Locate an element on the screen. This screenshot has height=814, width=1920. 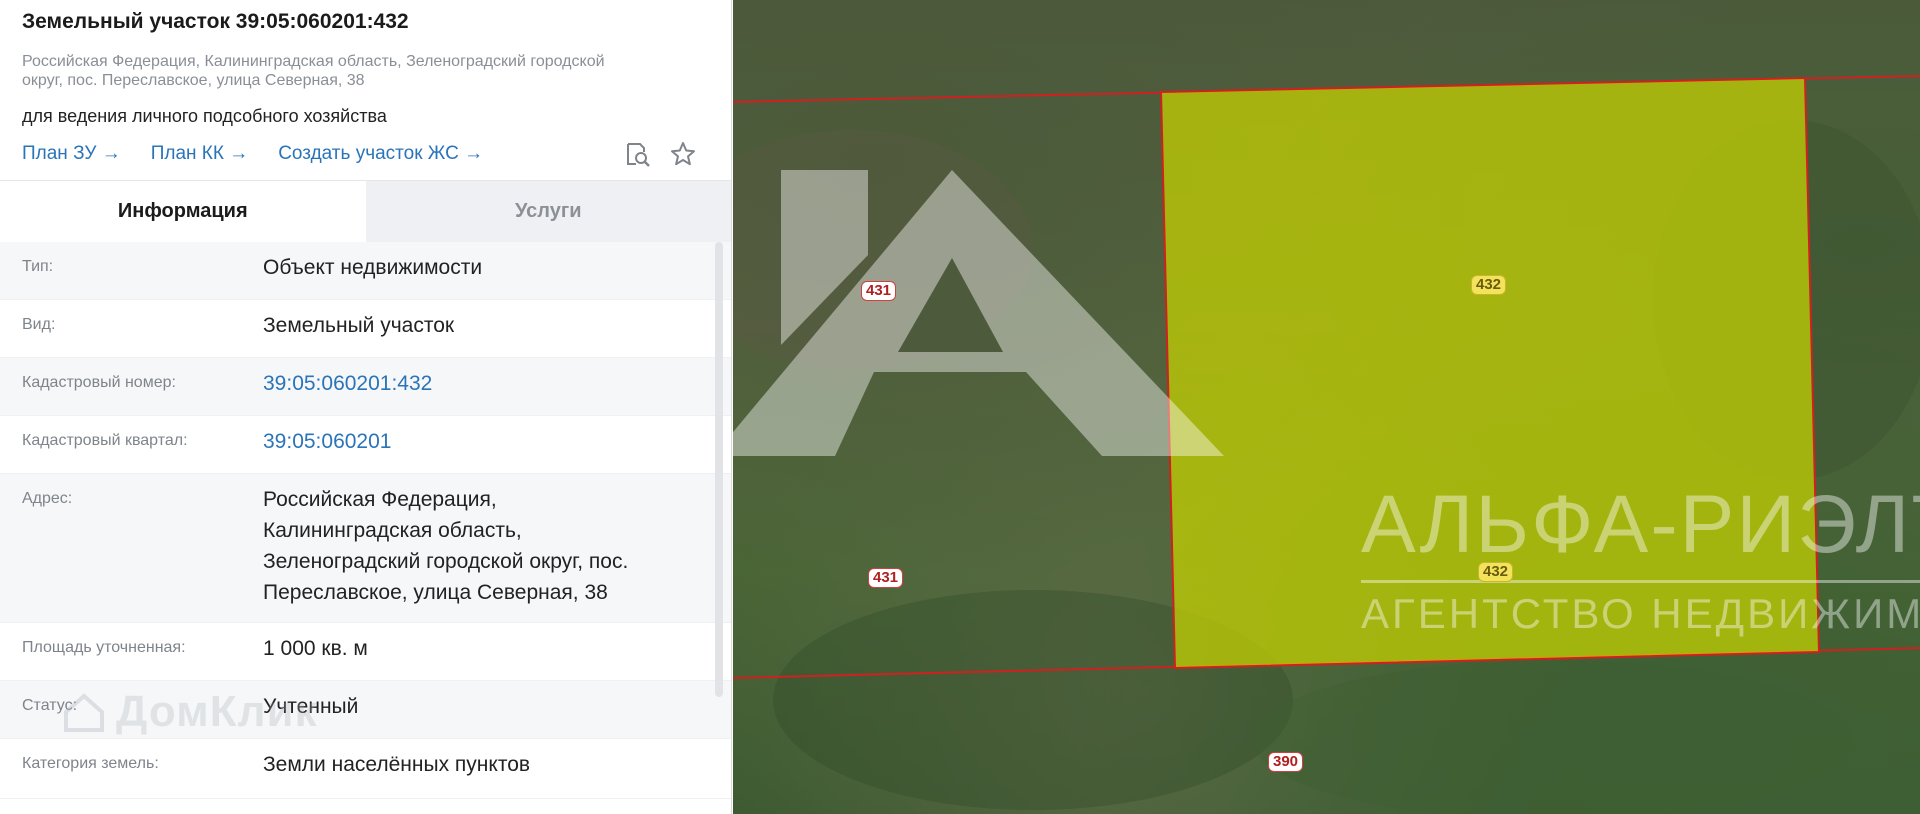
info-label: Вид: is located at coordinates (39, 324).